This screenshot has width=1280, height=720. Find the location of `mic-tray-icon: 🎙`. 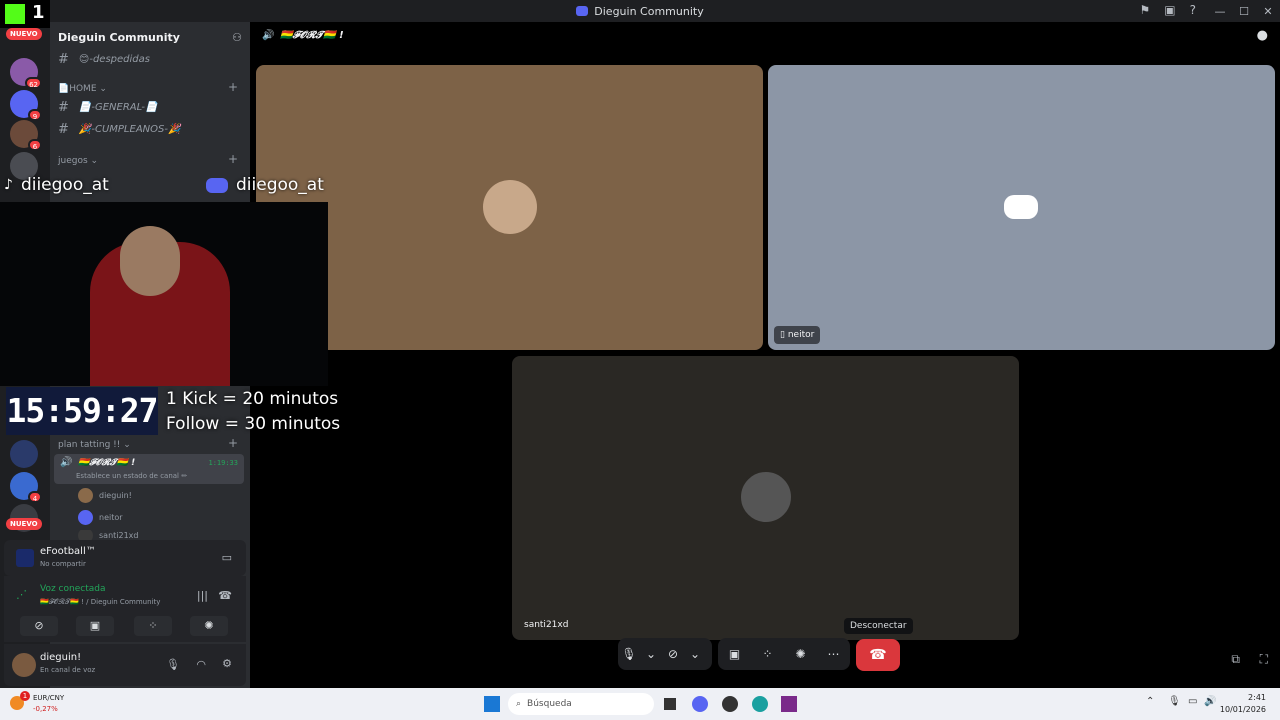

mic-tray-icon: 🎙 is located at coordinates (1174, 701).